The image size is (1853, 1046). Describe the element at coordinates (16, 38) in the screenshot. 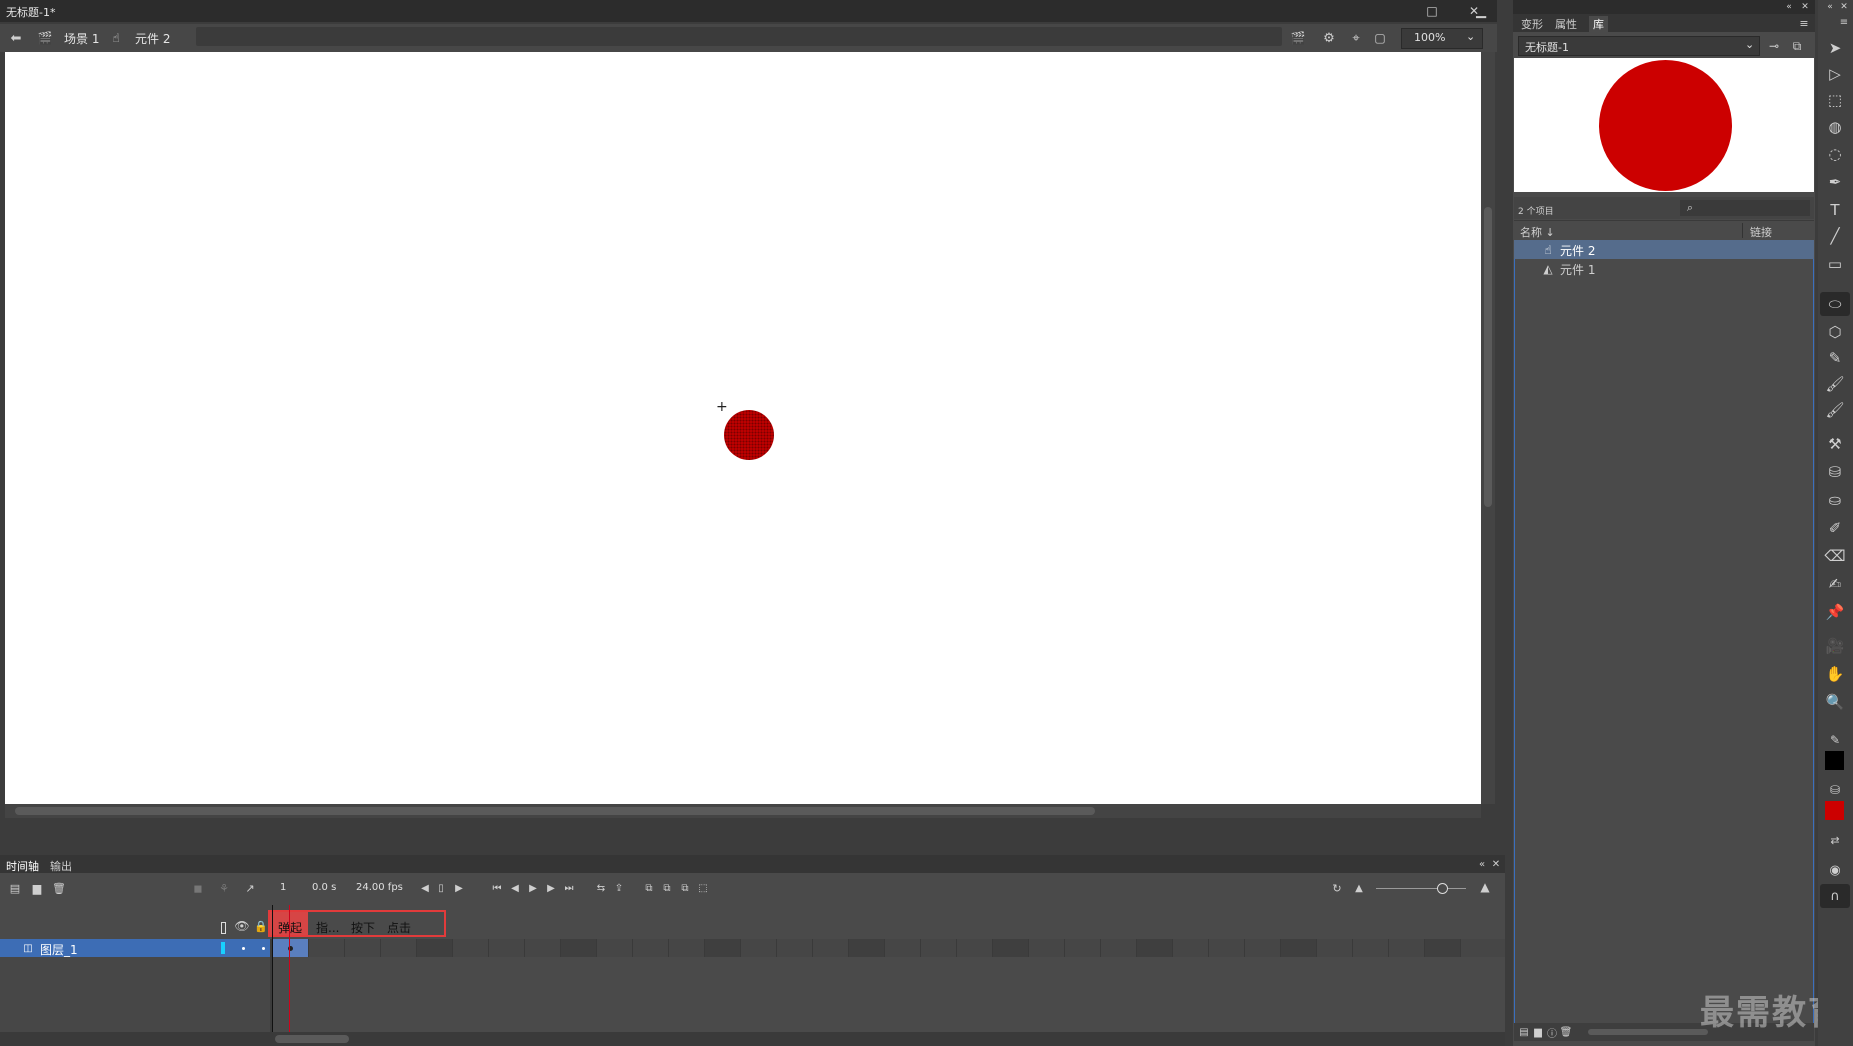

I see `back-arrow-icon: ⬅` at that location.